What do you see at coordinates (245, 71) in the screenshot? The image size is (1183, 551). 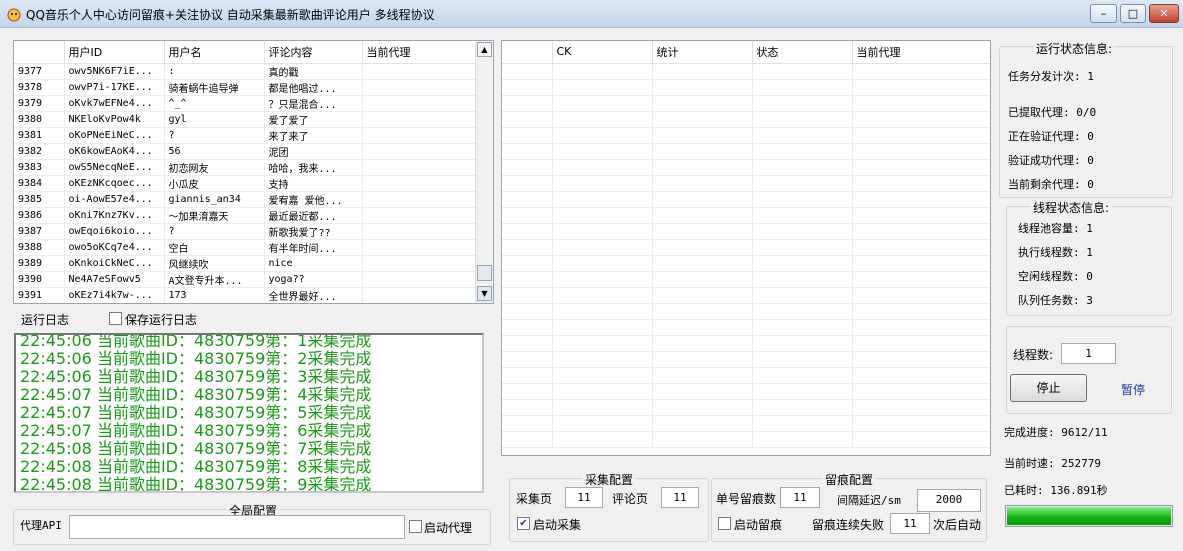 I see `table-row: 9377 owv5NK6F7iE...: 真的戳` at bounding box center [245, 71].